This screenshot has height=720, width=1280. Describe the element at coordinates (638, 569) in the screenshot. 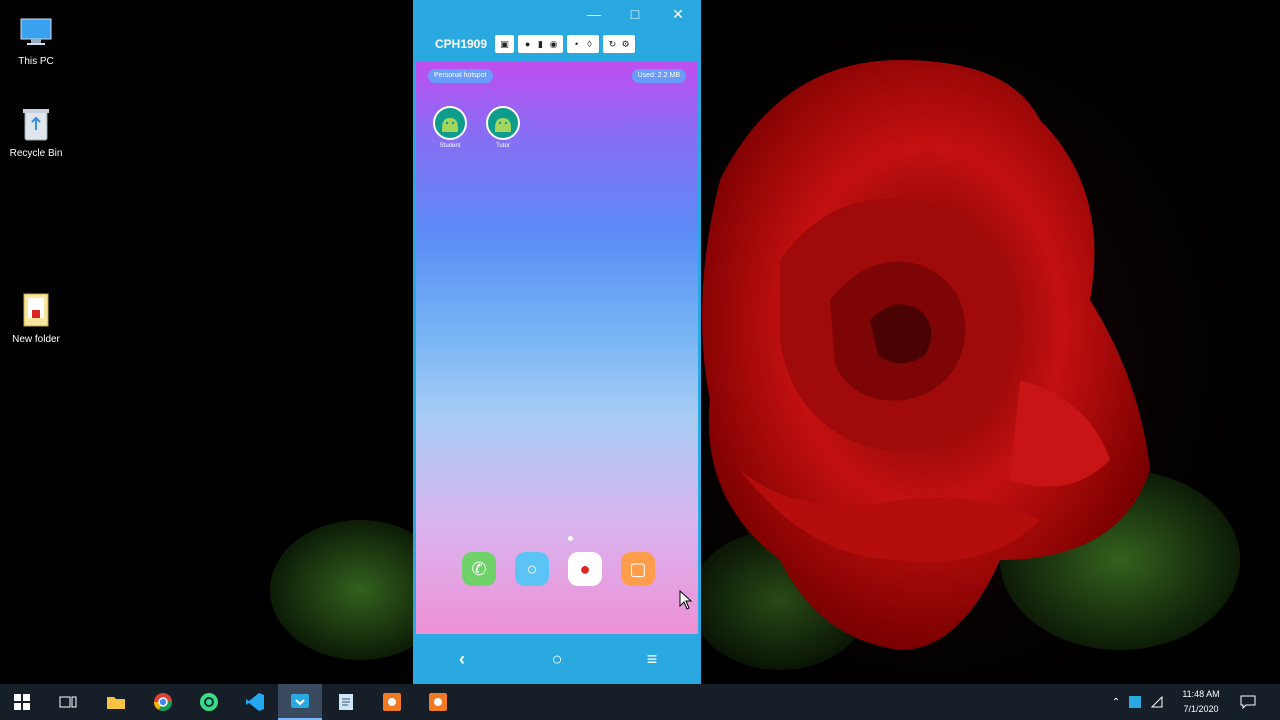

I see `gallery-icon: ▢` at that location.